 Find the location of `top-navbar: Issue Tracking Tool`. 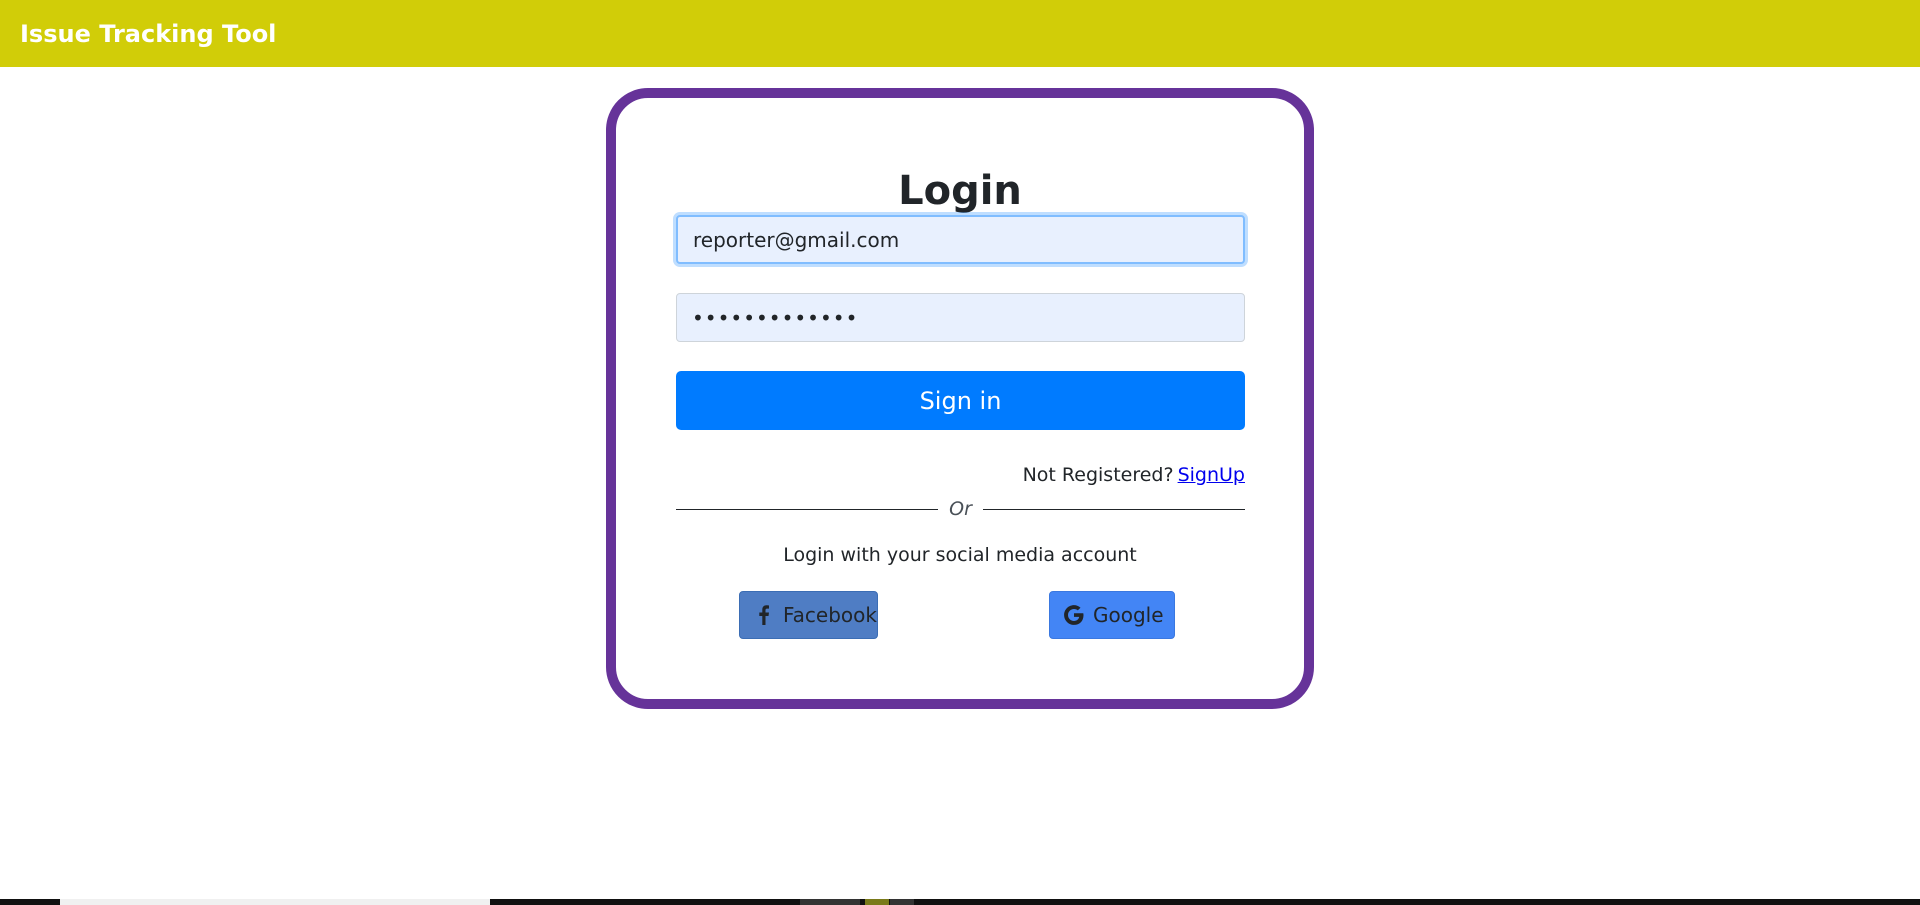

top-navbar: Issue Tracking Tool is located at coordinates (960, 33).